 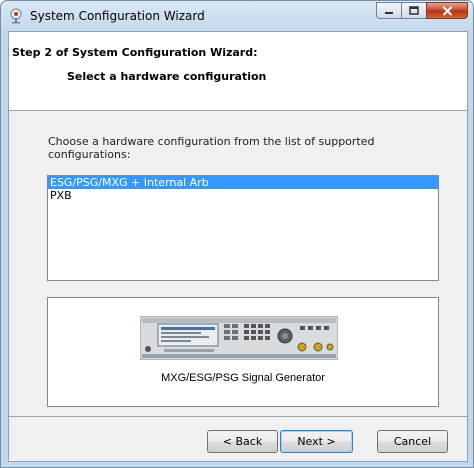 I want to click on list-item-esg-psg-mxg: ESG/PSG/MXG + Internal Arb, so click(x=243, y=182).